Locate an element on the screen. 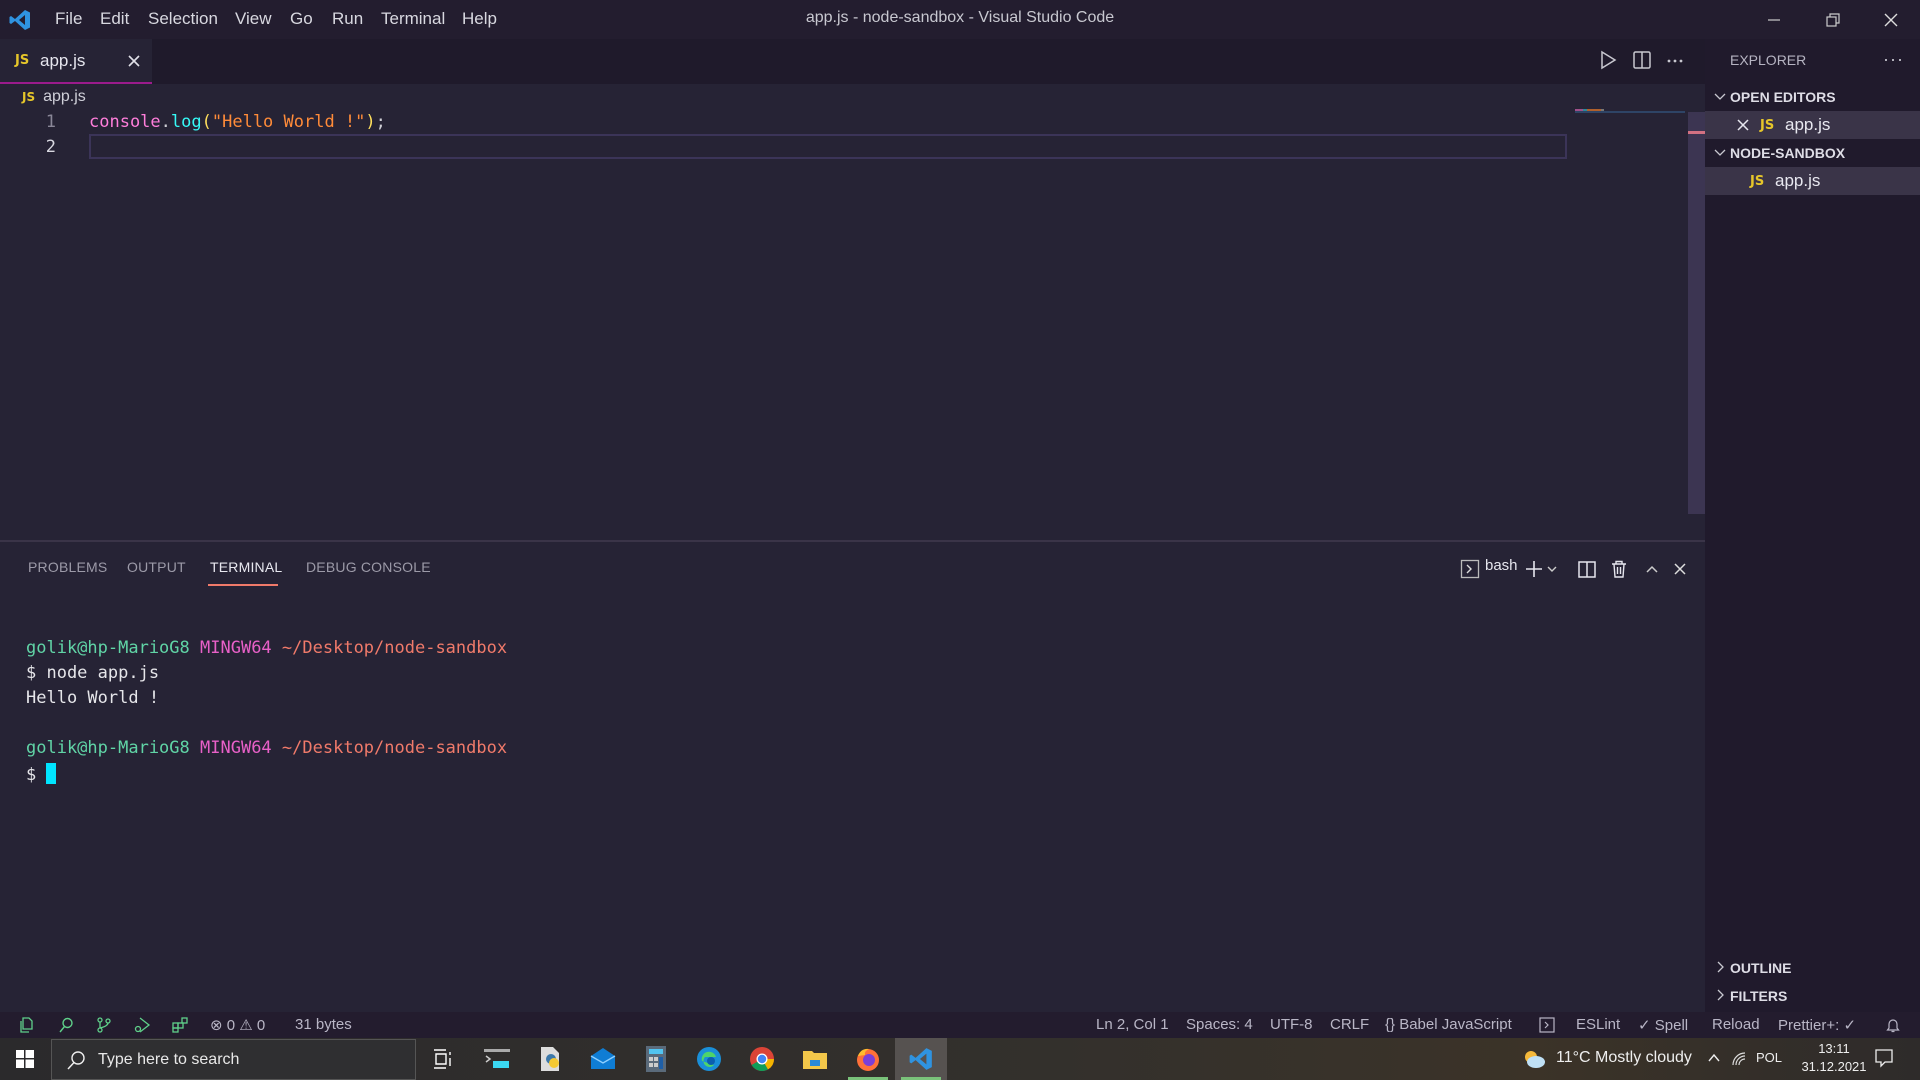 The height and width of the screenshot is (1080, 1920). taskbar-mail-app is located at coordinates (603, 1059).